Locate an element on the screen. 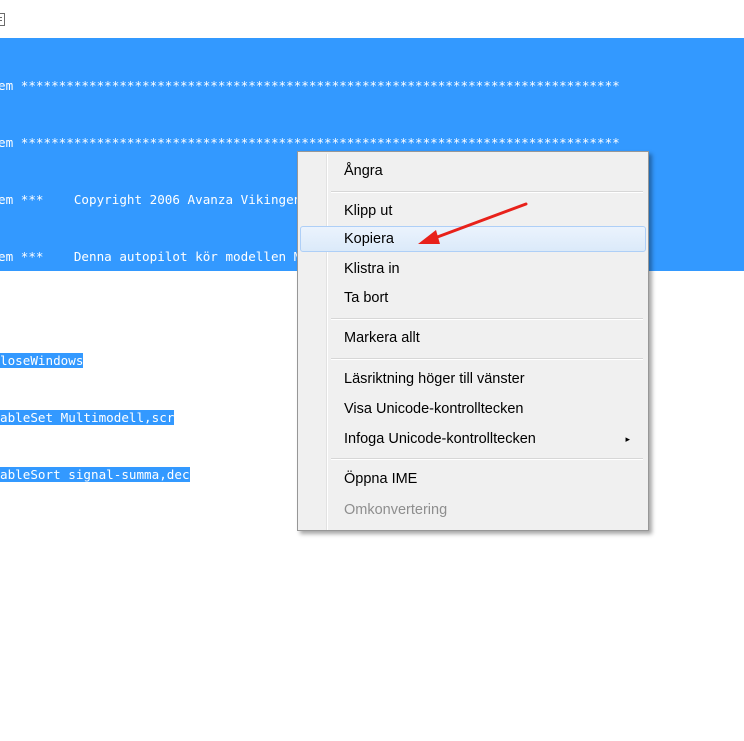 The image size is (744, 741). menu-item-rtl-reading: Läsriktning höger till vänster is located at coordinates (473, 379).